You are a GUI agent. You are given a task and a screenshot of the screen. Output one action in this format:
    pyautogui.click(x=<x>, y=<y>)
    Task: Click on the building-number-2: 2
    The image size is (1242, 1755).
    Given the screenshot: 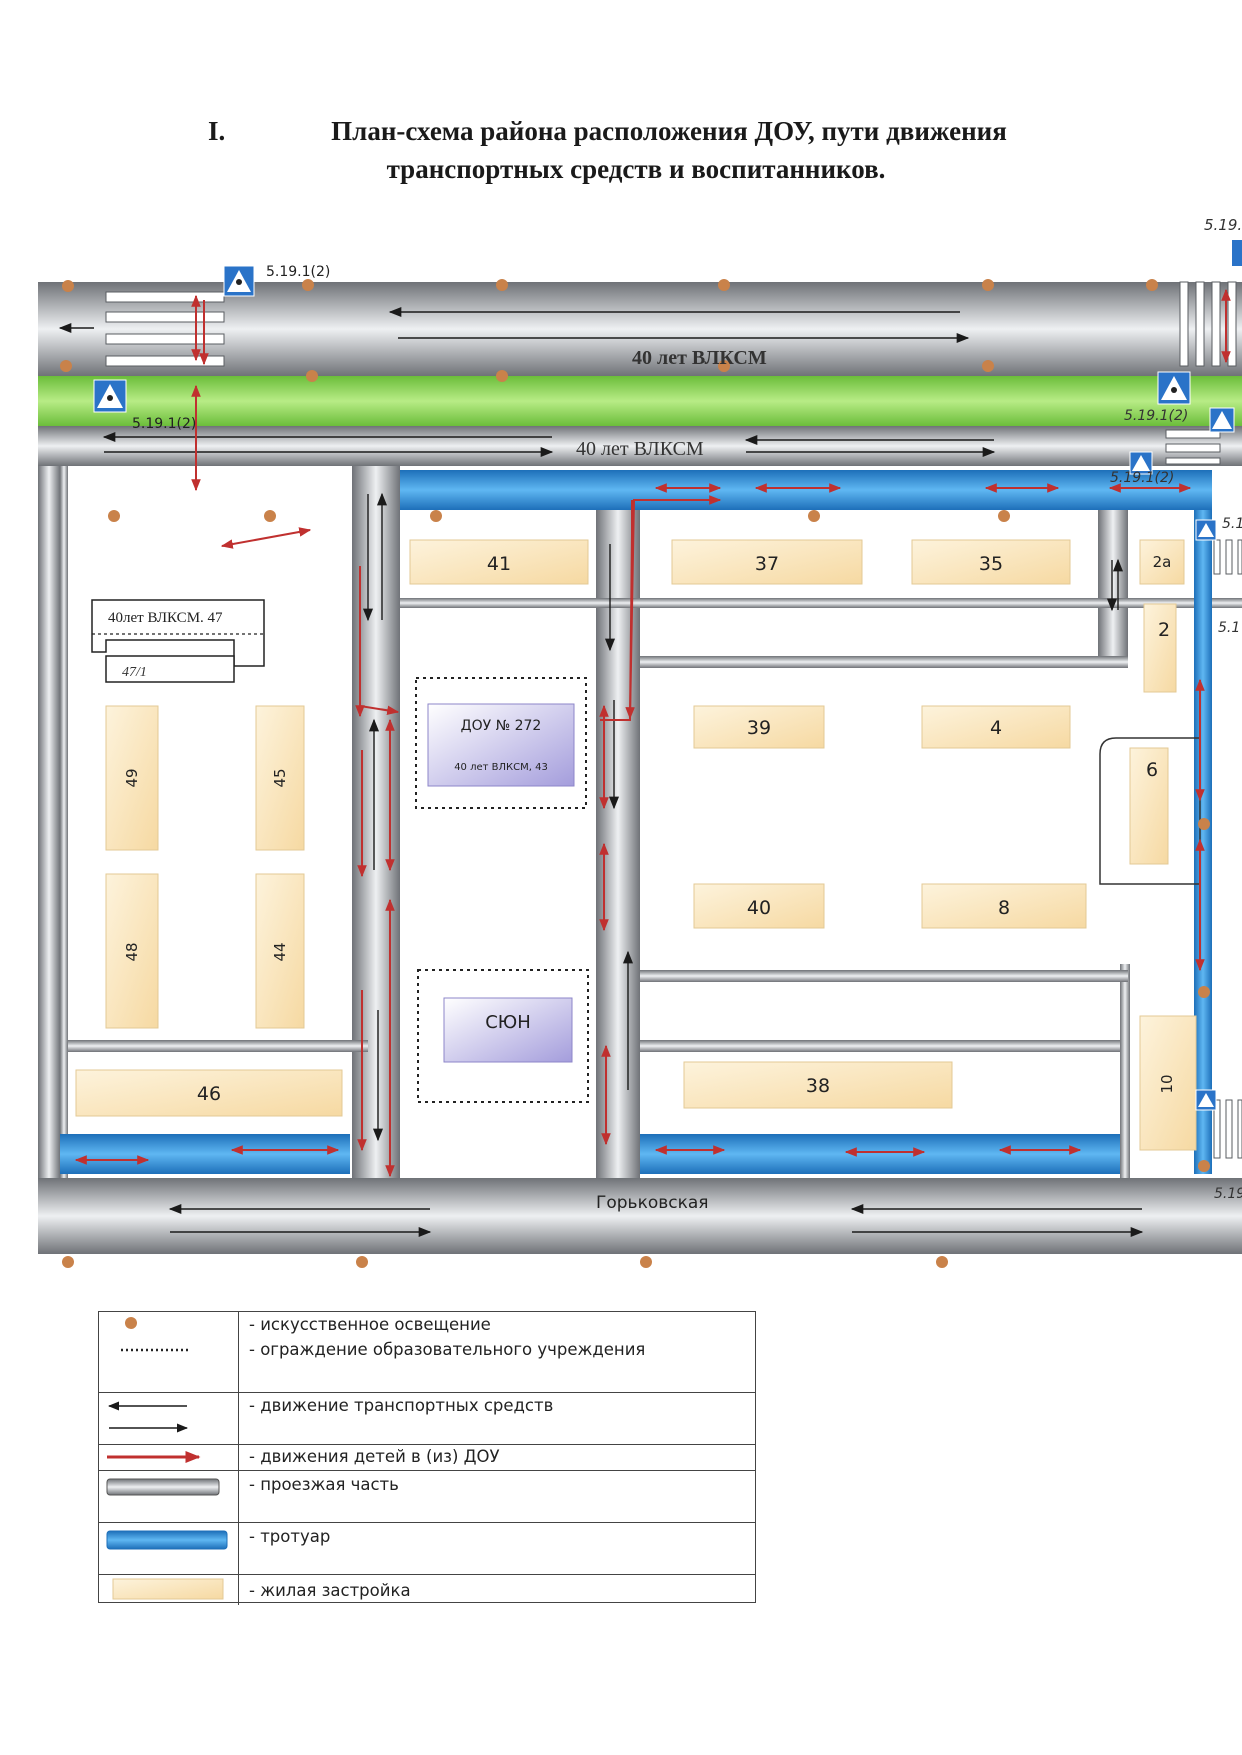 What is the action you would take?
    pyautogui.click(x=1164, y=630)
    